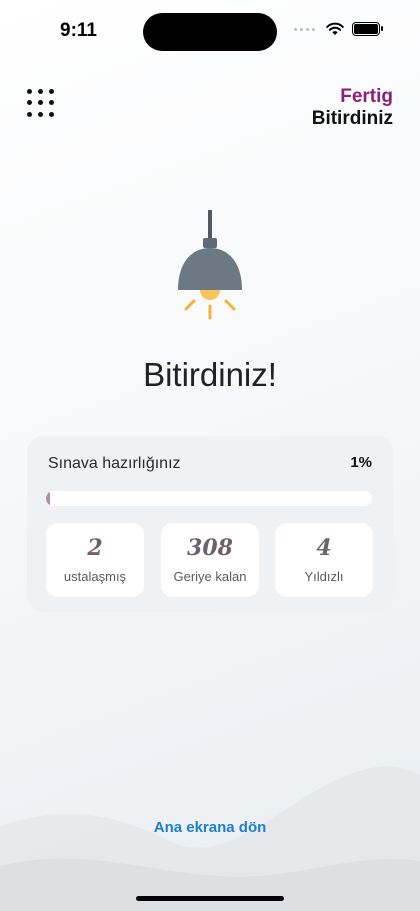  What do you see at coordinates (210, 898) in the screenshot?
I see `home-indicator` at bounding box center [210, 898].